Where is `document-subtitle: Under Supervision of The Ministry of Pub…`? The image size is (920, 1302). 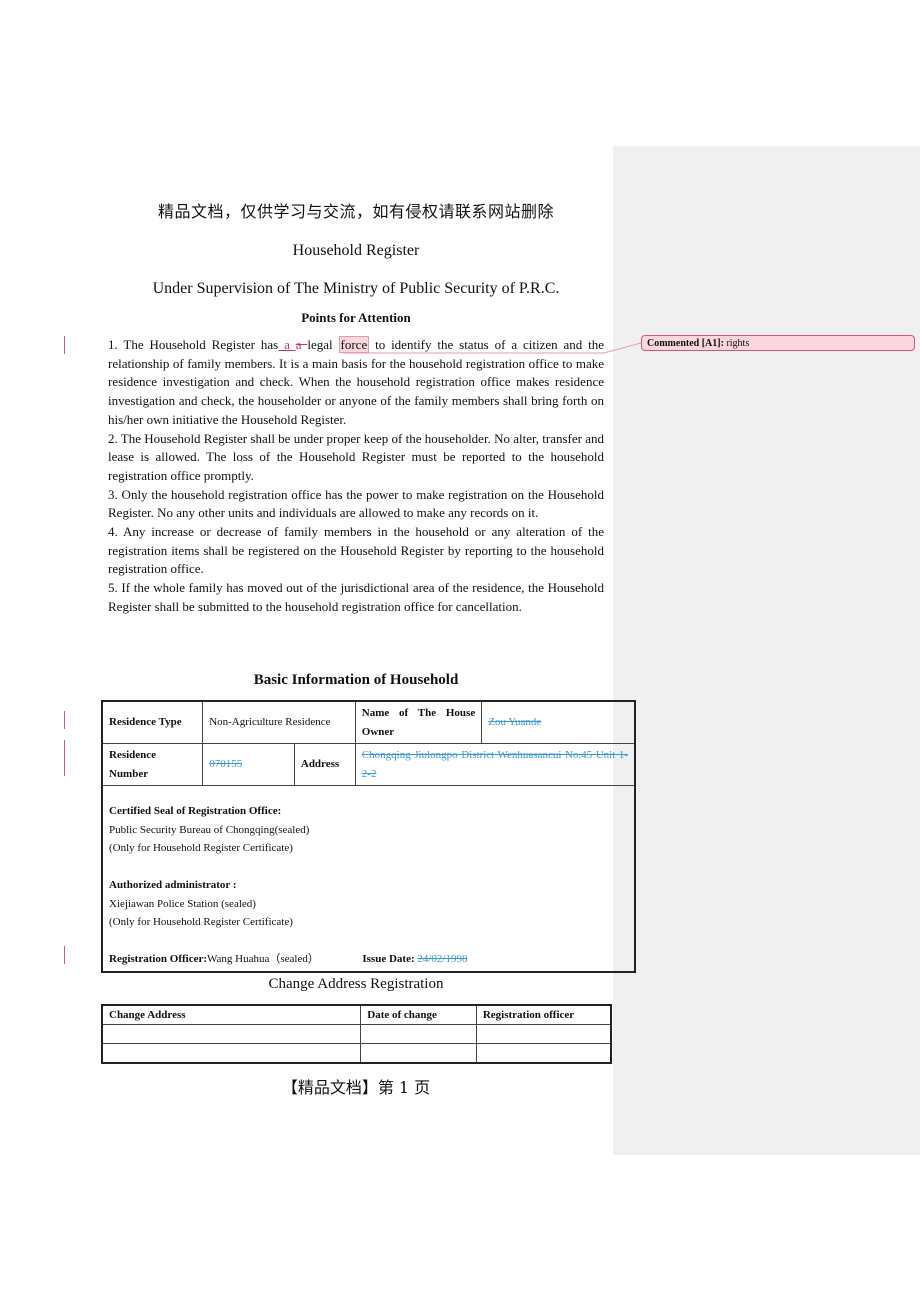
document-subtitle: Under Supervision of The Ministry of Pub… is located at coordinates (356, 288).